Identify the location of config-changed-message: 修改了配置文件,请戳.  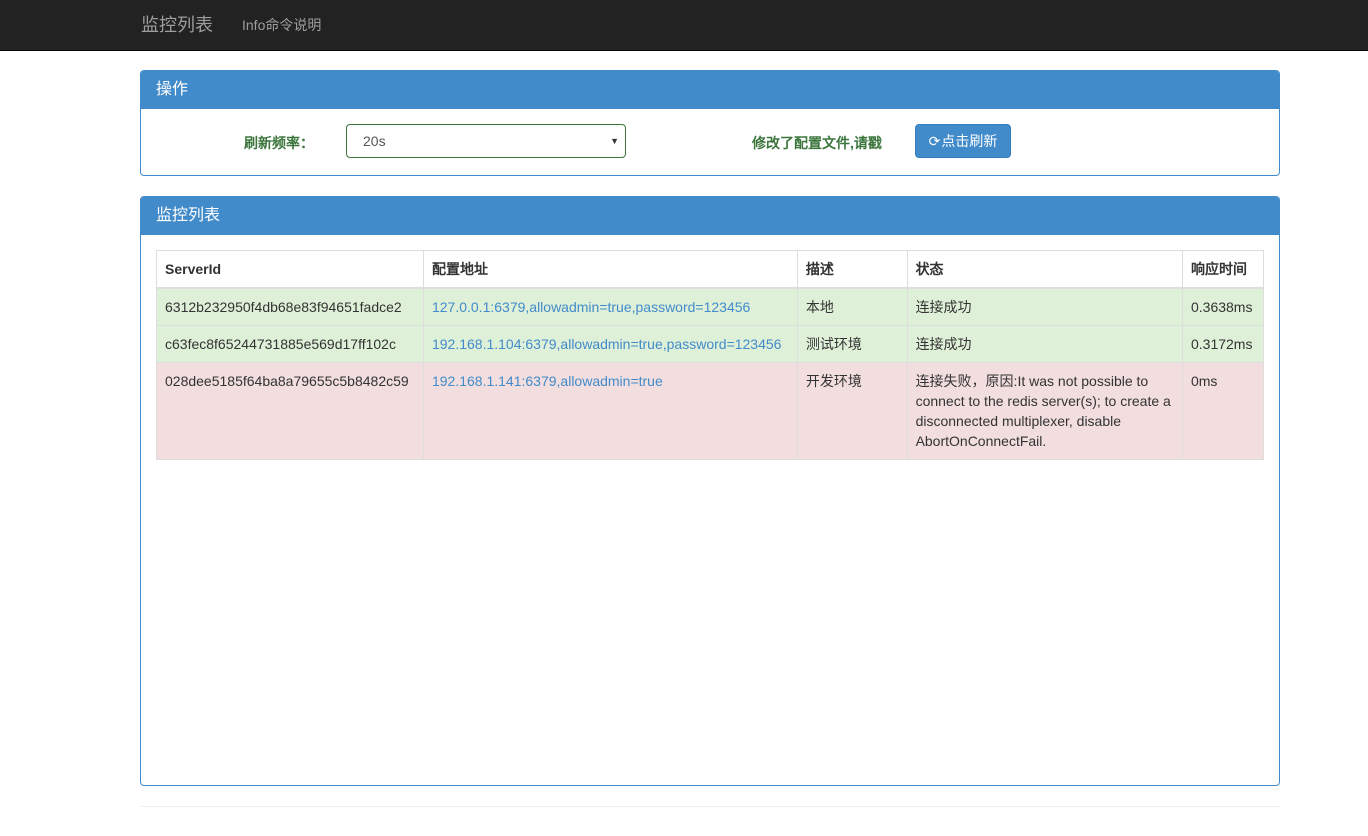
(817, 143).